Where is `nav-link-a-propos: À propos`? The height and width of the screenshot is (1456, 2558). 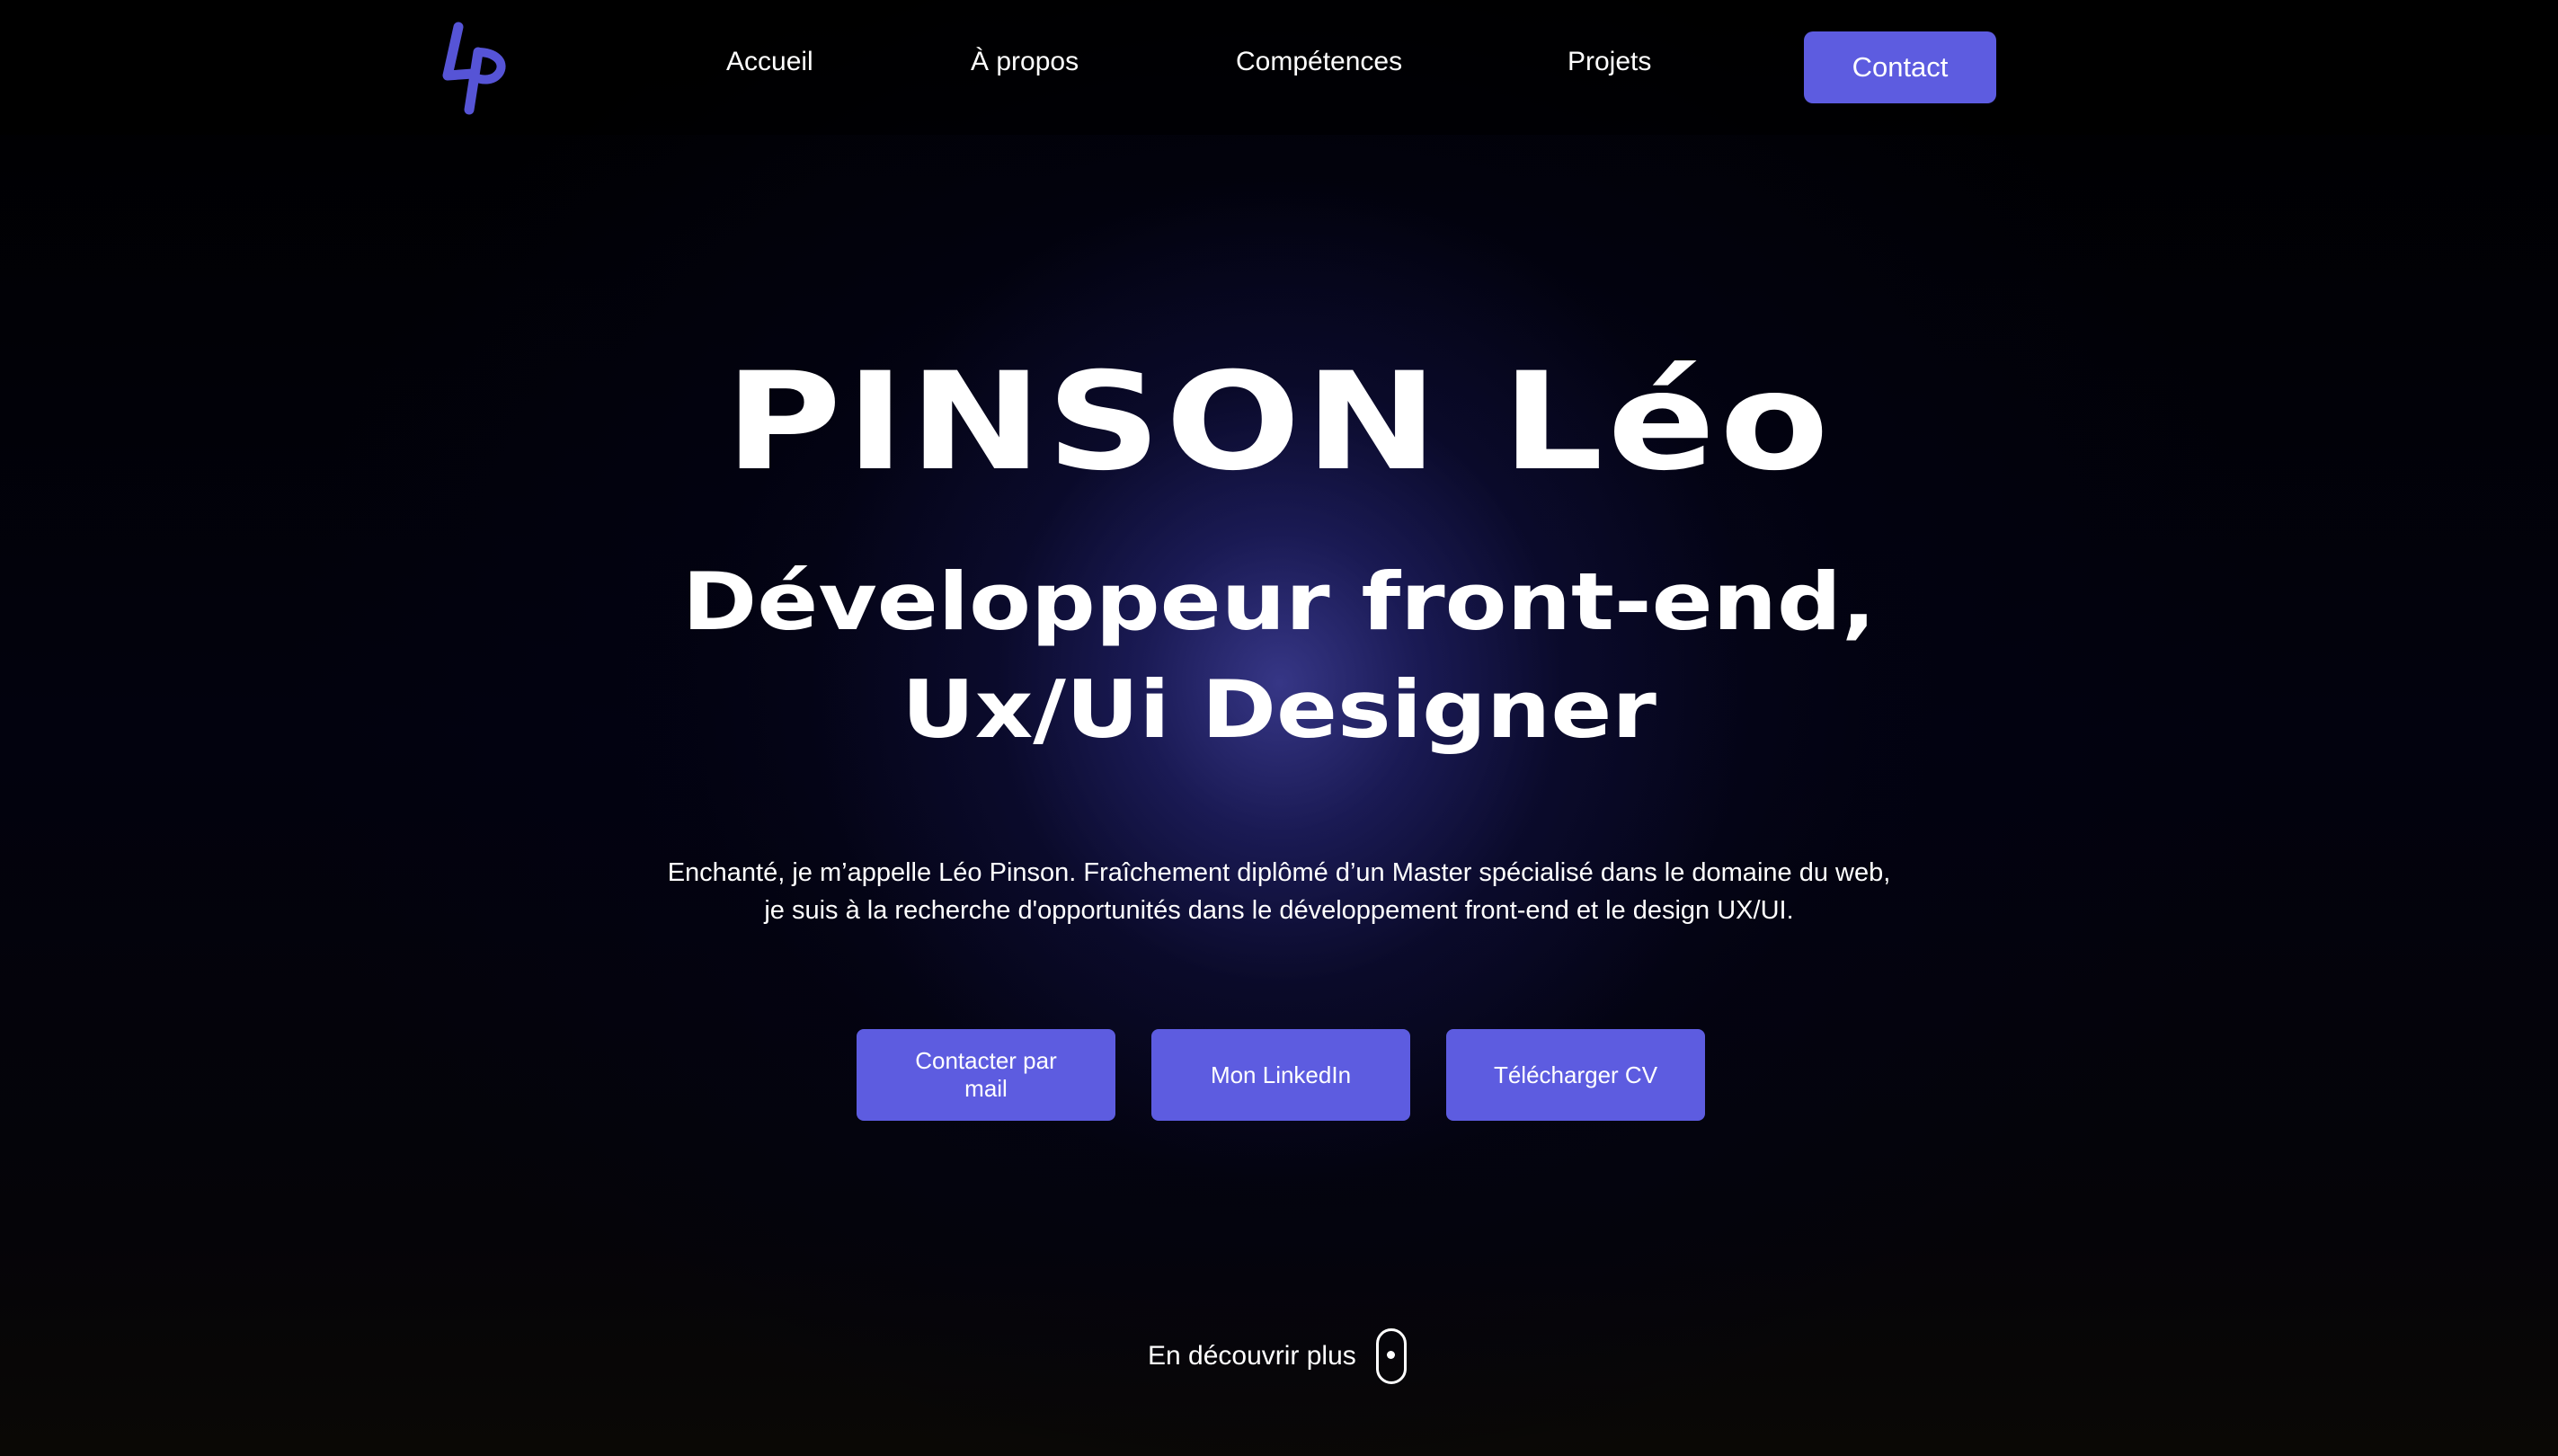 nav-link-a-propos: À propos is located at coordinates (1025, 62).